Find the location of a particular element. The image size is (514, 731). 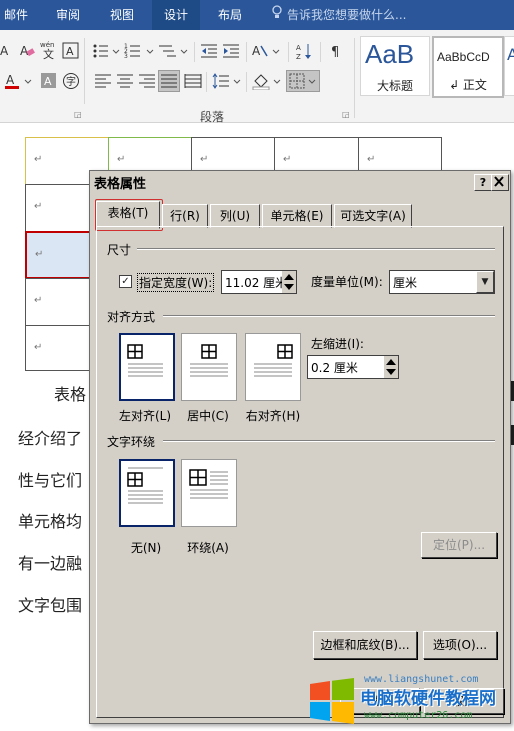

lightbulb-icon is located at coordinates (277, 15).